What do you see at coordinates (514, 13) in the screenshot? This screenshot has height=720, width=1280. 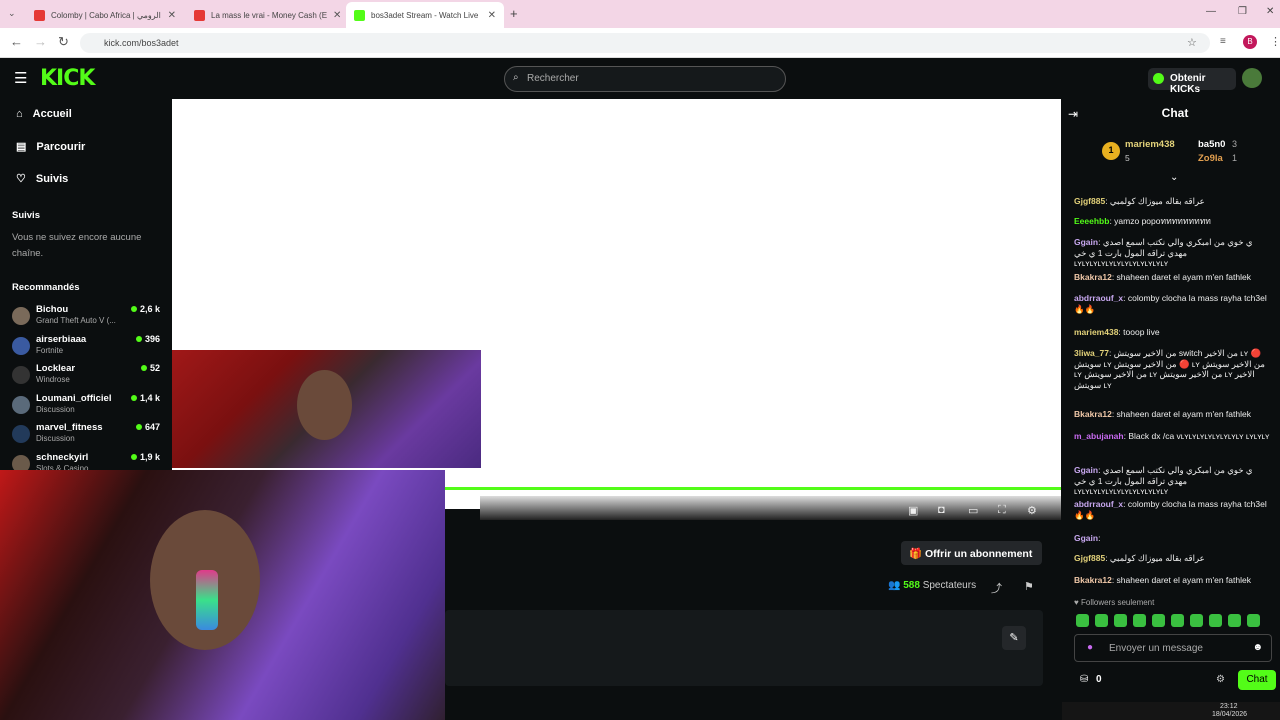 I see `new-tab-button: +` at bounding box center [514, 13].